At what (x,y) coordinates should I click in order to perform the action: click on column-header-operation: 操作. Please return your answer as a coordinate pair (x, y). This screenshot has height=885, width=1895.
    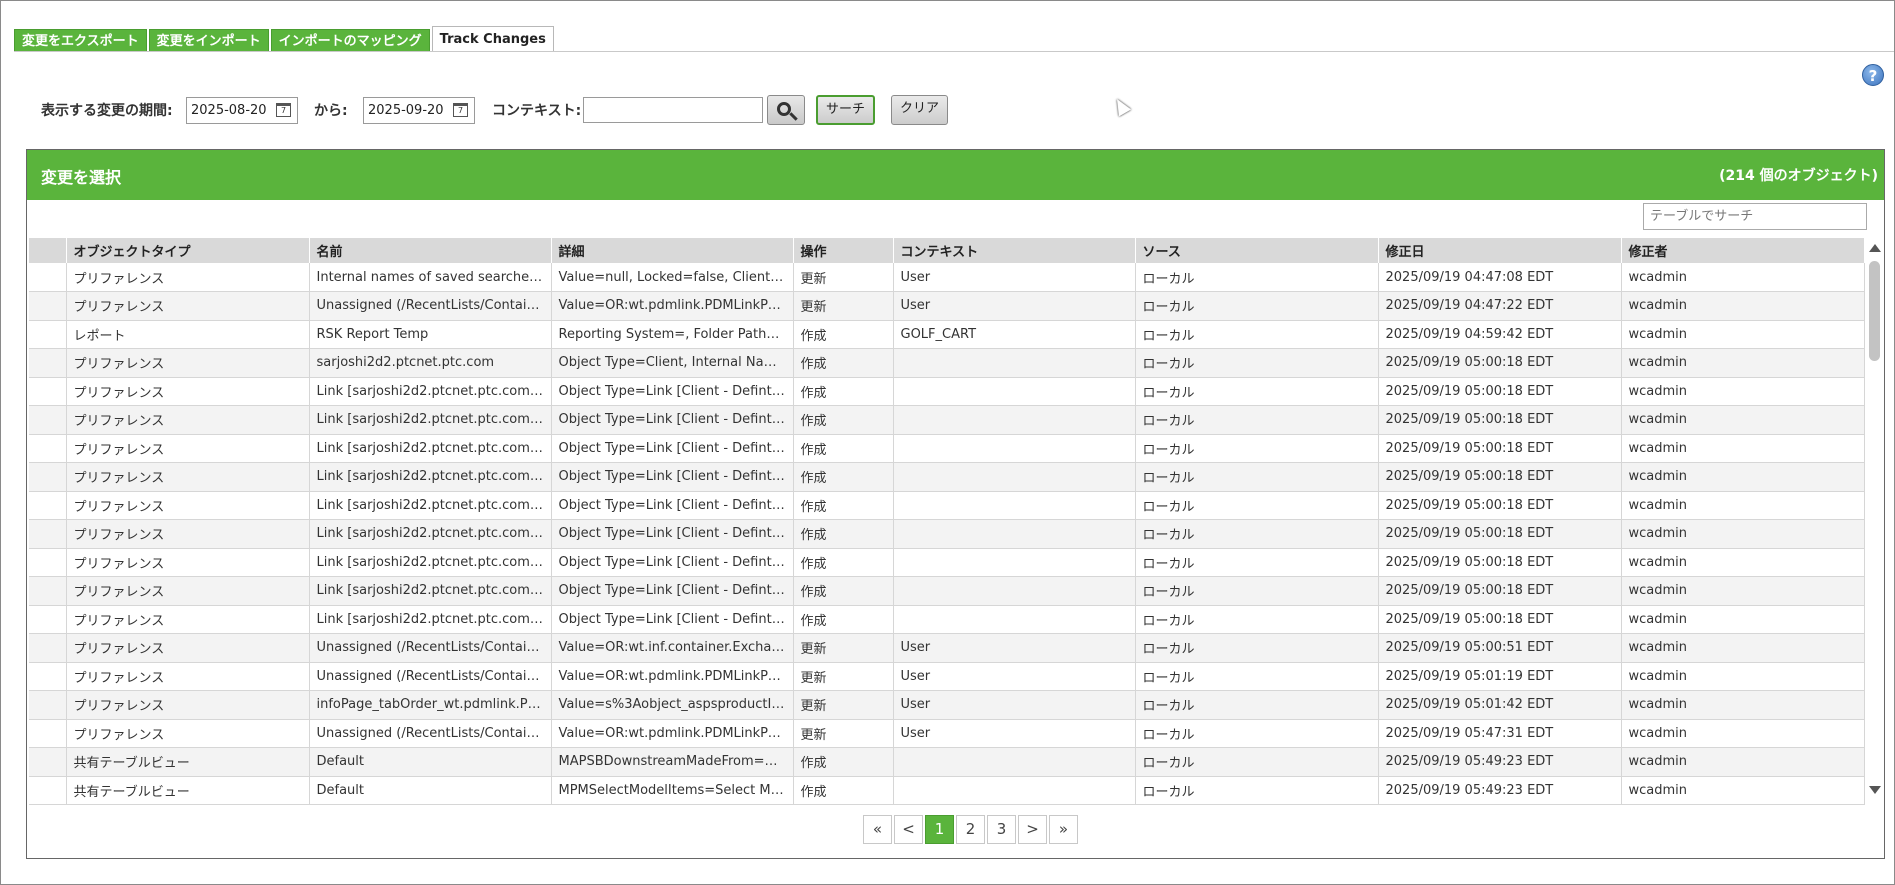
    Looking at the image, I should click on (843, 250).